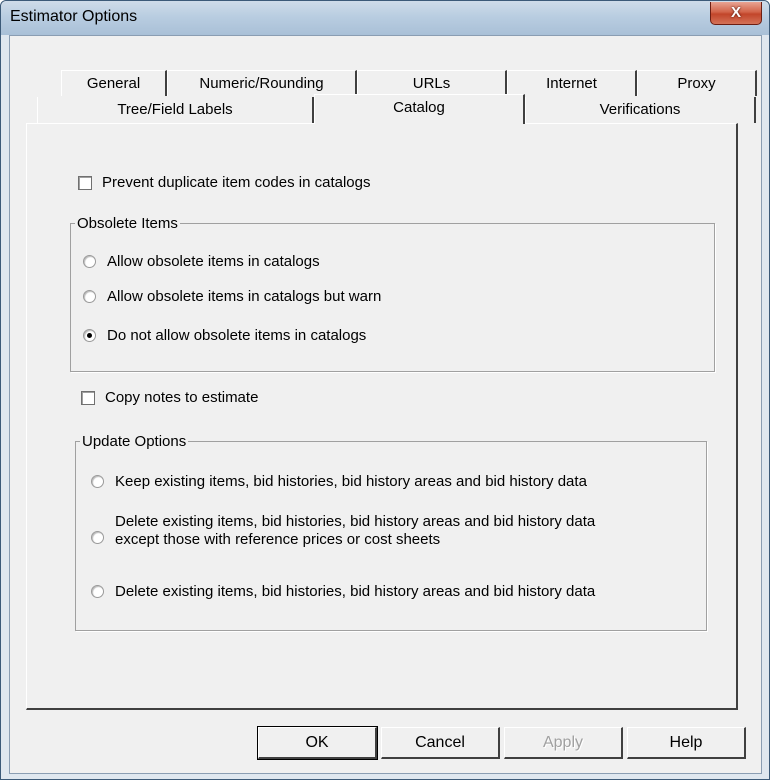 The height and width of the screenshot is (780, 770). Describe the element at coordinates (74, 16) in the screenshot. I see `window-title: Estimator Options` at that location.